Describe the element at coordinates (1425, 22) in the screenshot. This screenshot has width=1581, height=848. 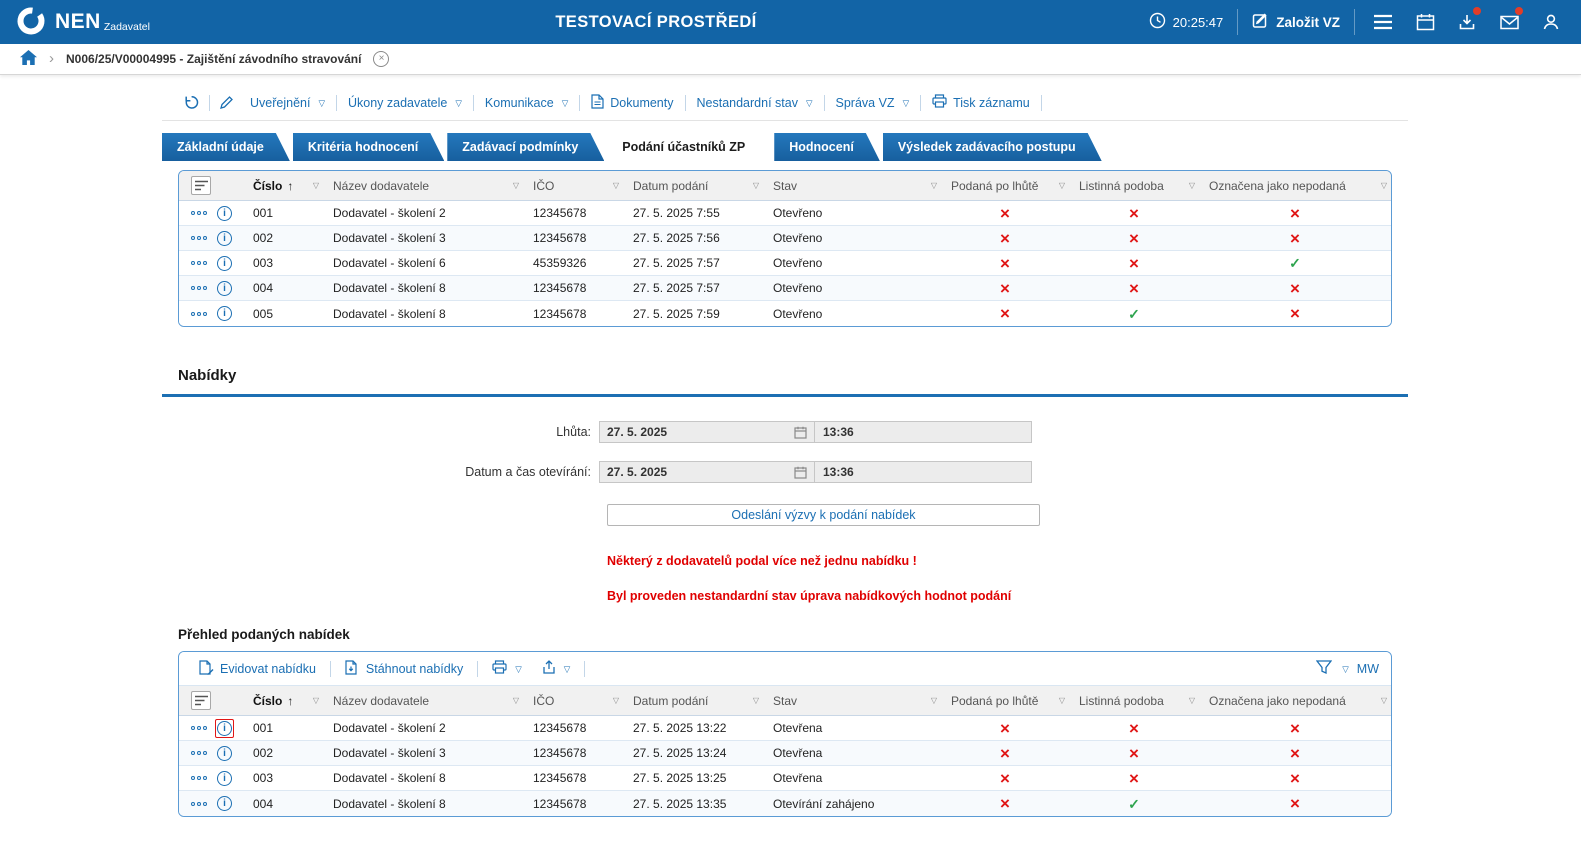
I see `calendar-icon` at that location.